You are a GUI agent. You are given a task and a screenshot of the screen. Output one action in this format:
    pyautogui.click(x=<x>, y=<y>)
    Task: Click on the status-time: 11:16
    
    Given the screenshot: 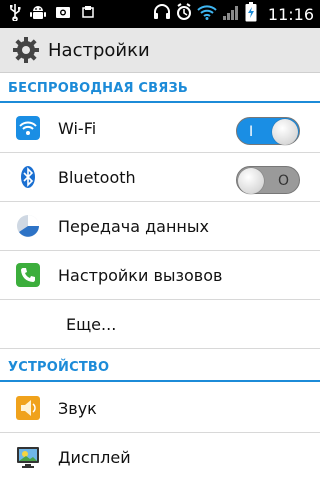 What is the action you would take?
    pyautogui.click(x=290, y=14)
    